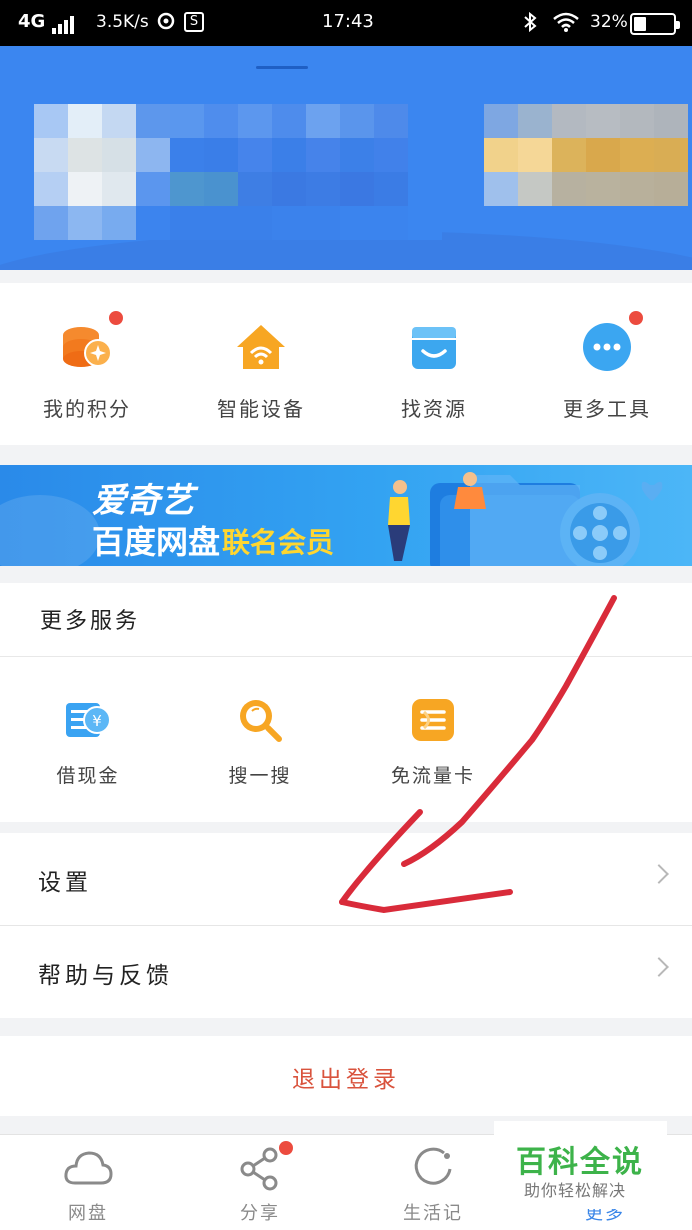  What do you see at coordinates (433, 1213) in the screenshot?
I see `tab-label: 生活记` at bounding box center [433, 1213].